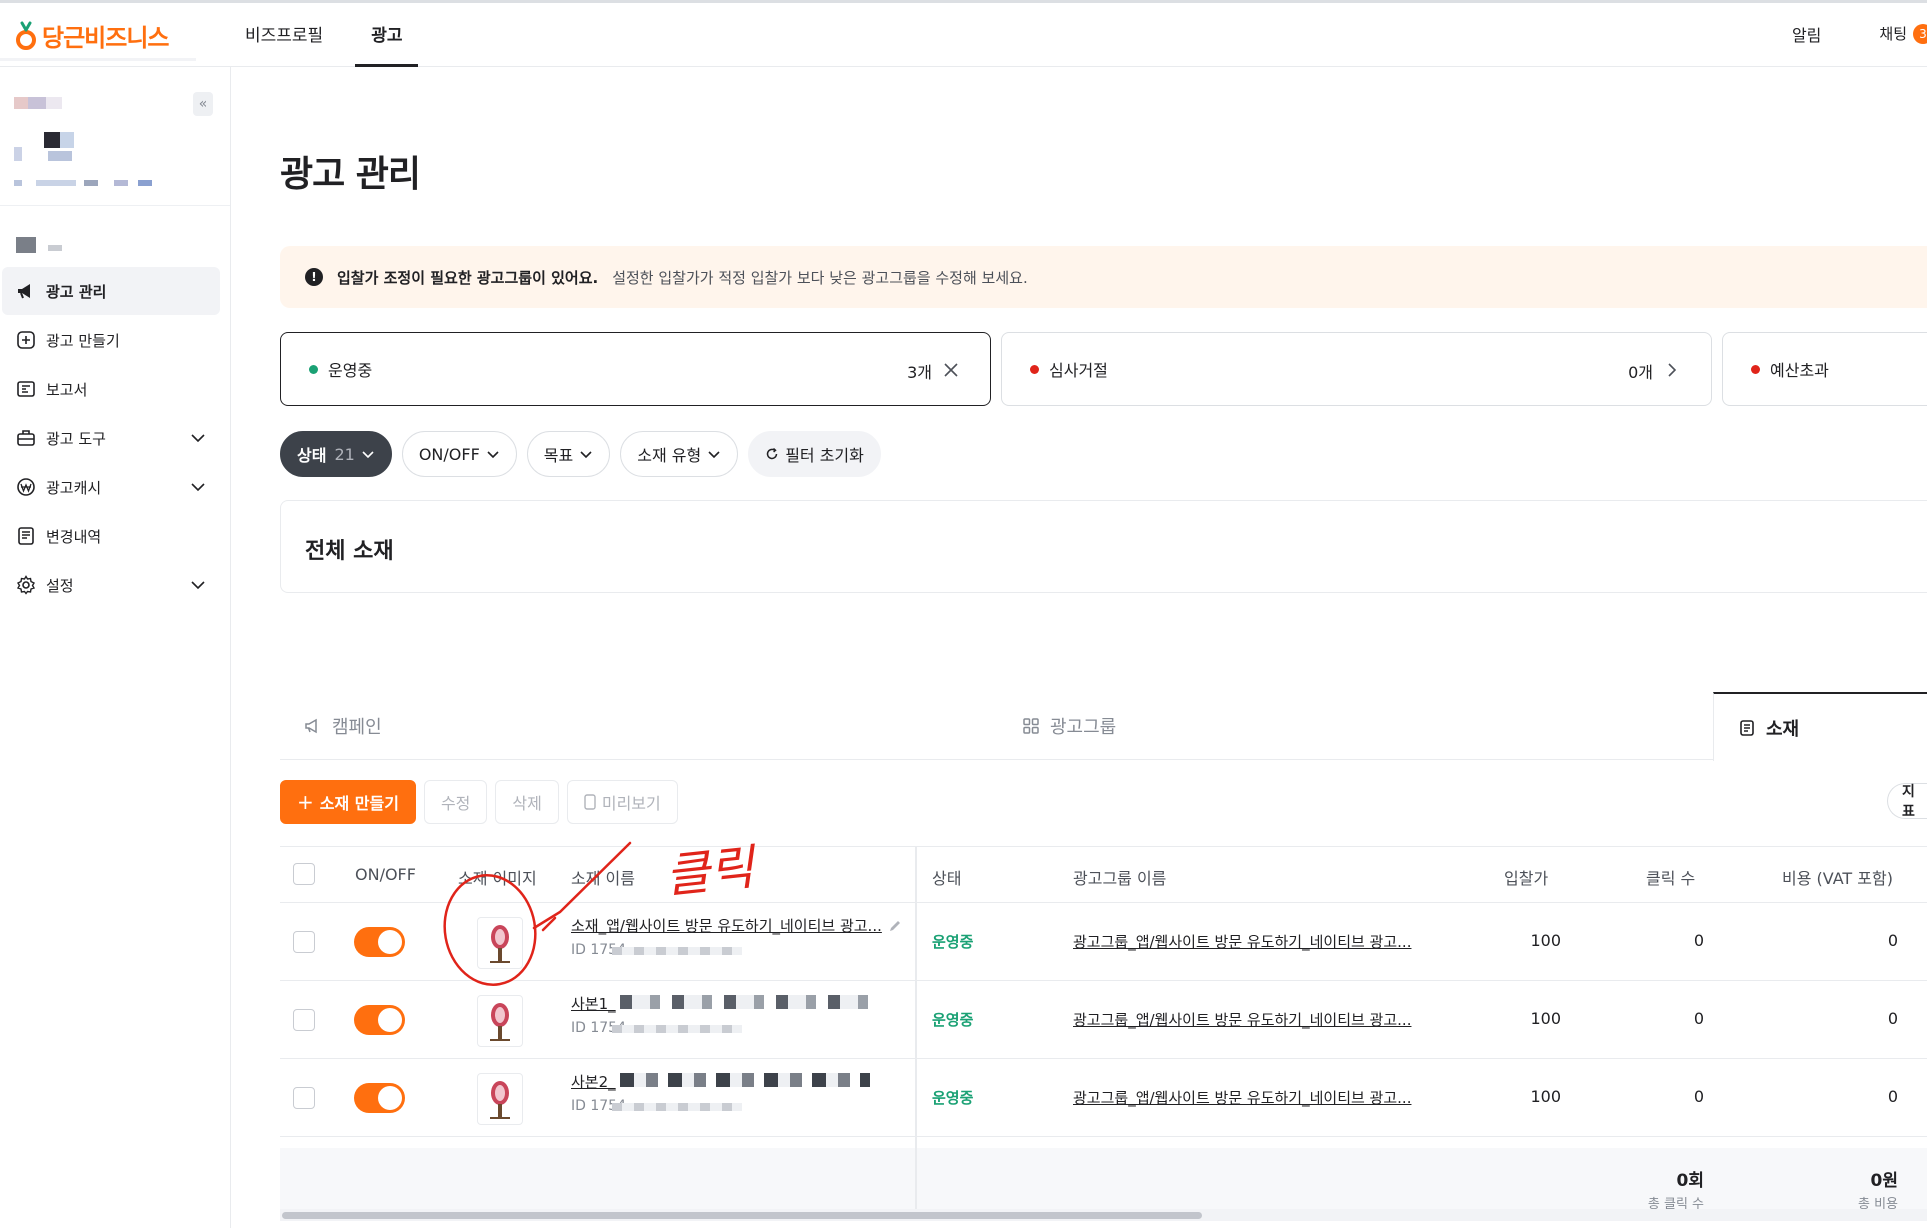  Describe the element at coordinates (1907, 801) in the screenshot. I see `metrics-button: 지표` at that location.